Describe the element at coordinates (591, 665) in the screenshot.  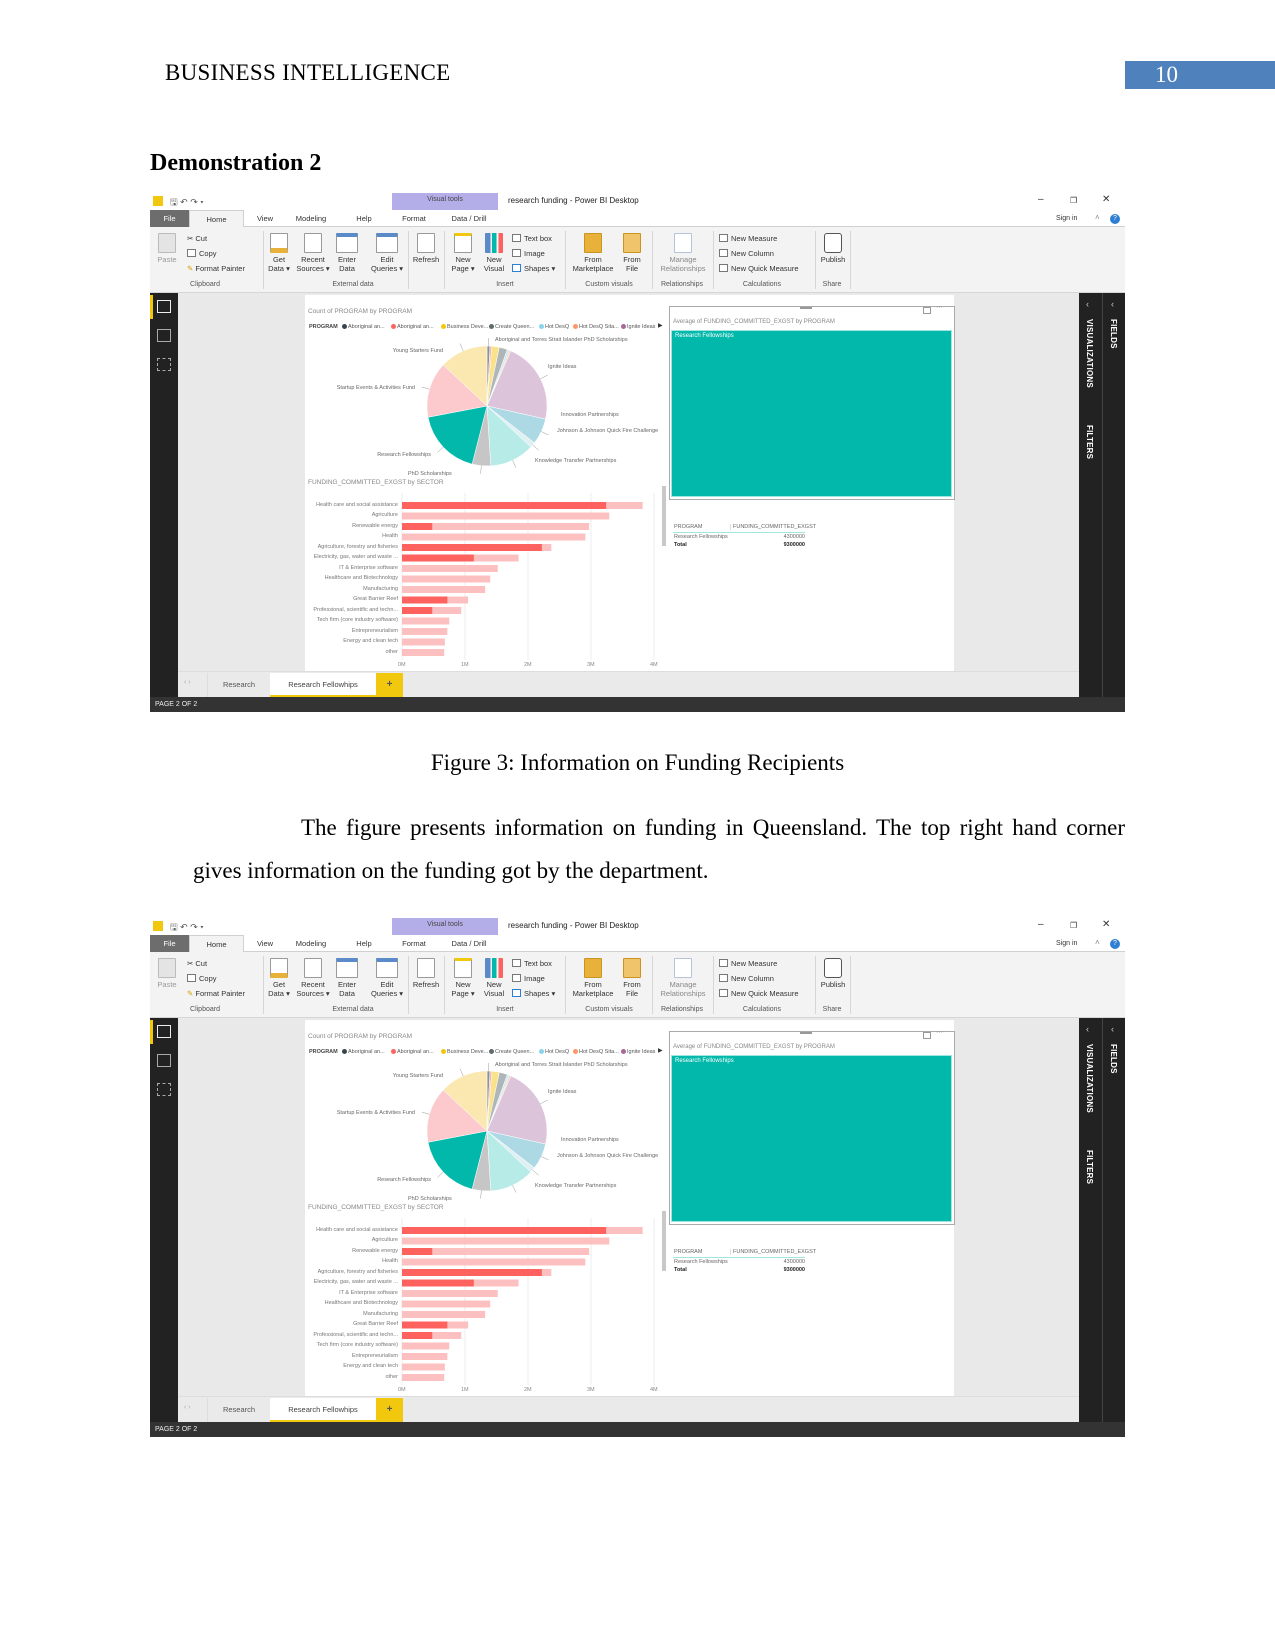
I see `x-tick-label: 3M` at that location.